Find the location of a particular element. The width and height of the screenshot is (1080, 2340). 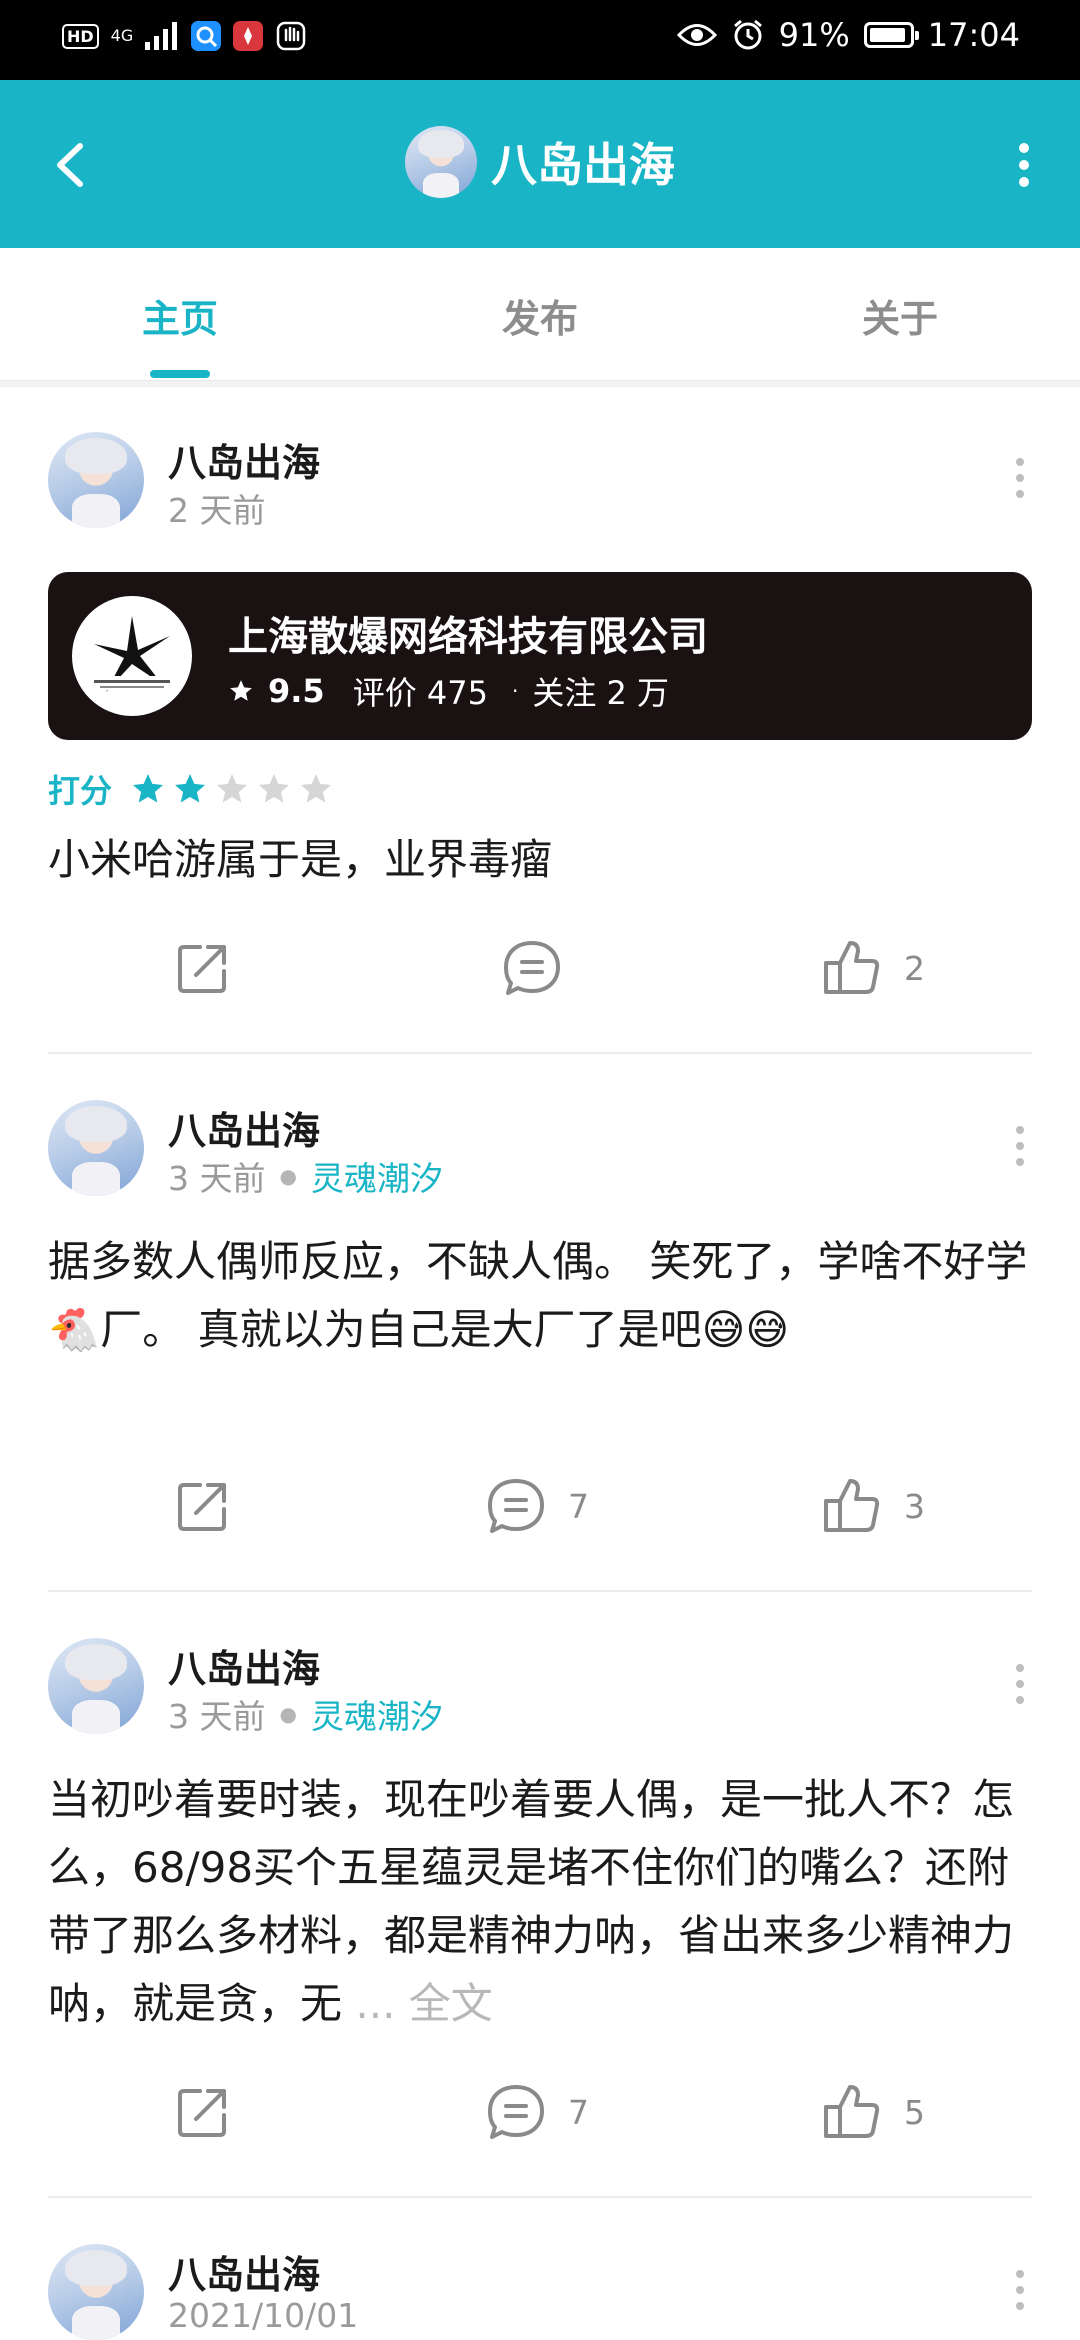

page-title: 八岛出海 is located at coordinates (583, 165).